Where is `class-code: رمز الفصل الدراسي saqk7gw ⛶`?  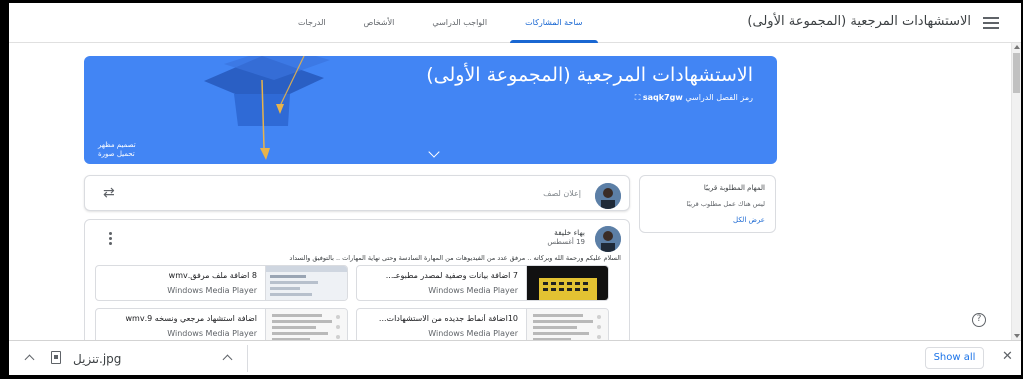 class-code: رمز الفصل الدراسي saqk7gw ⛶ is located at coordinates (694, 98).